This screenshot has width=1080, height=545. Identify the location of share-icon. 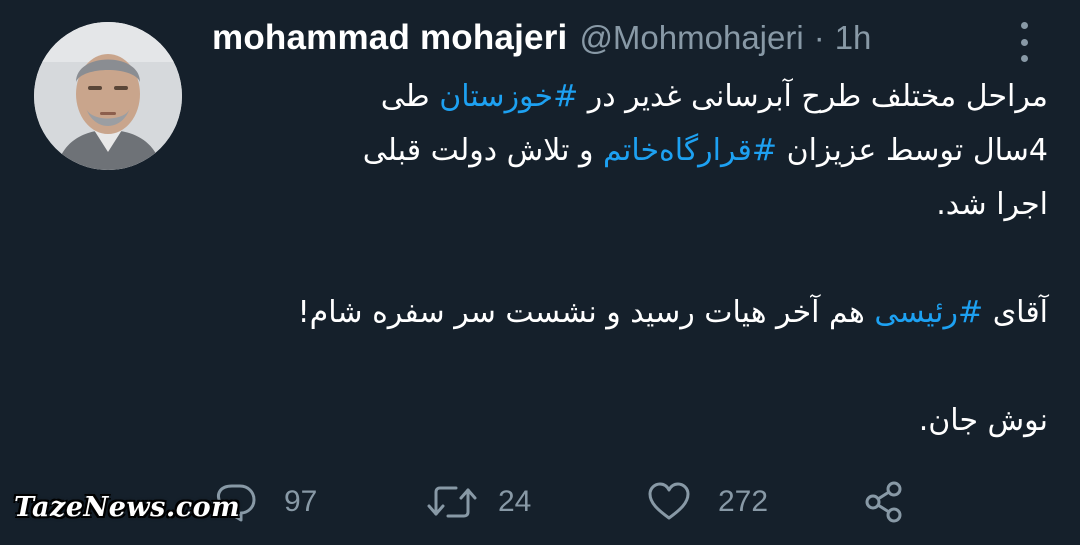
(883, 502).